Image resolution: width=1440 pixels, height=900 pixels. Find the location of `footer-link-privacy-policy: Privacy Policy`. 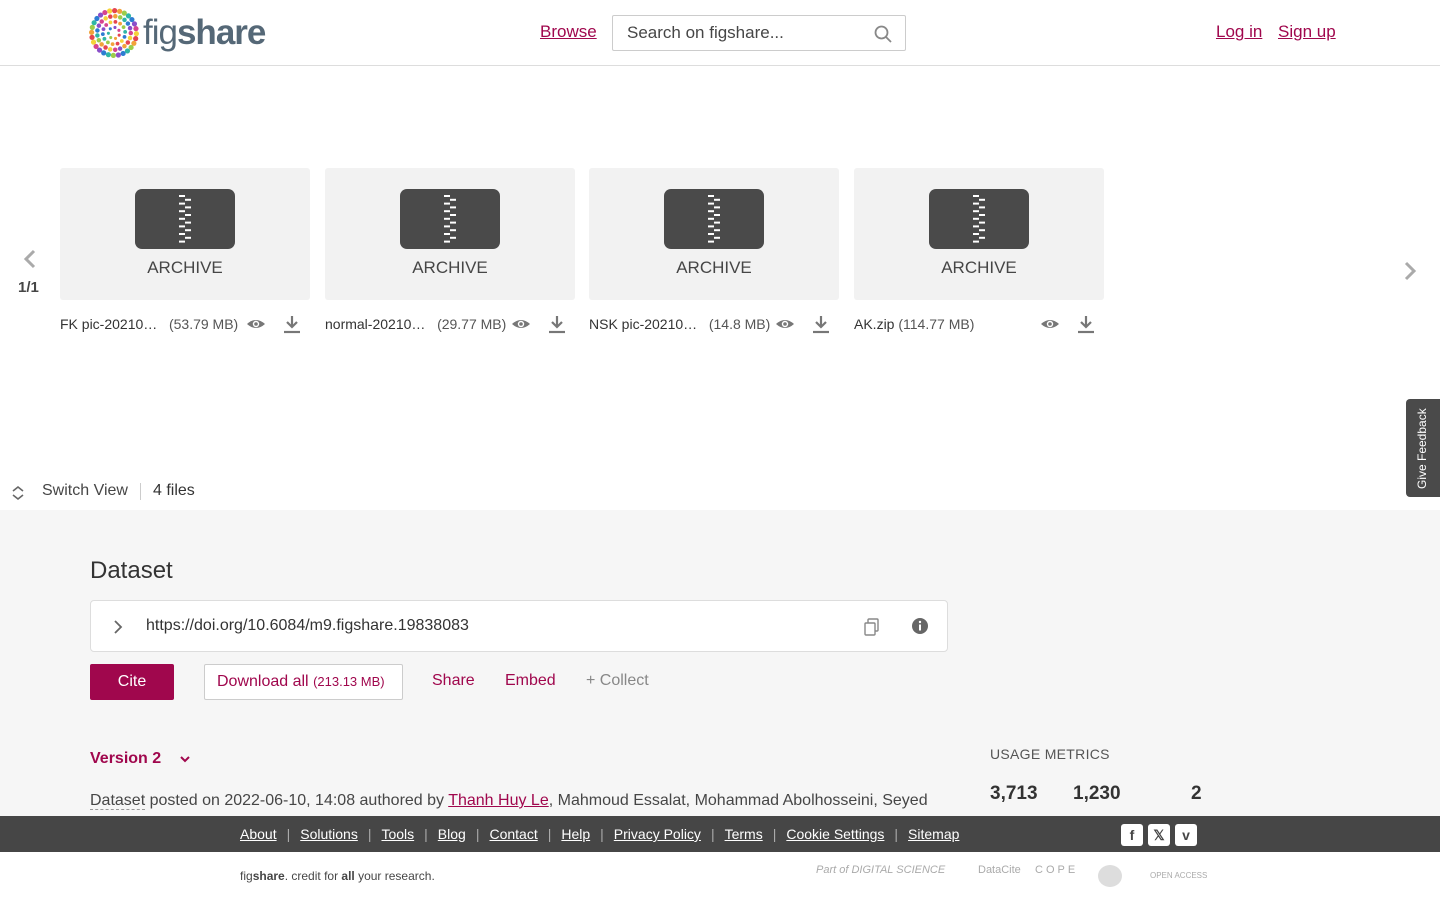

footer-link-privacy-policy: Privacy Policy is located at coordinates (657, 834).